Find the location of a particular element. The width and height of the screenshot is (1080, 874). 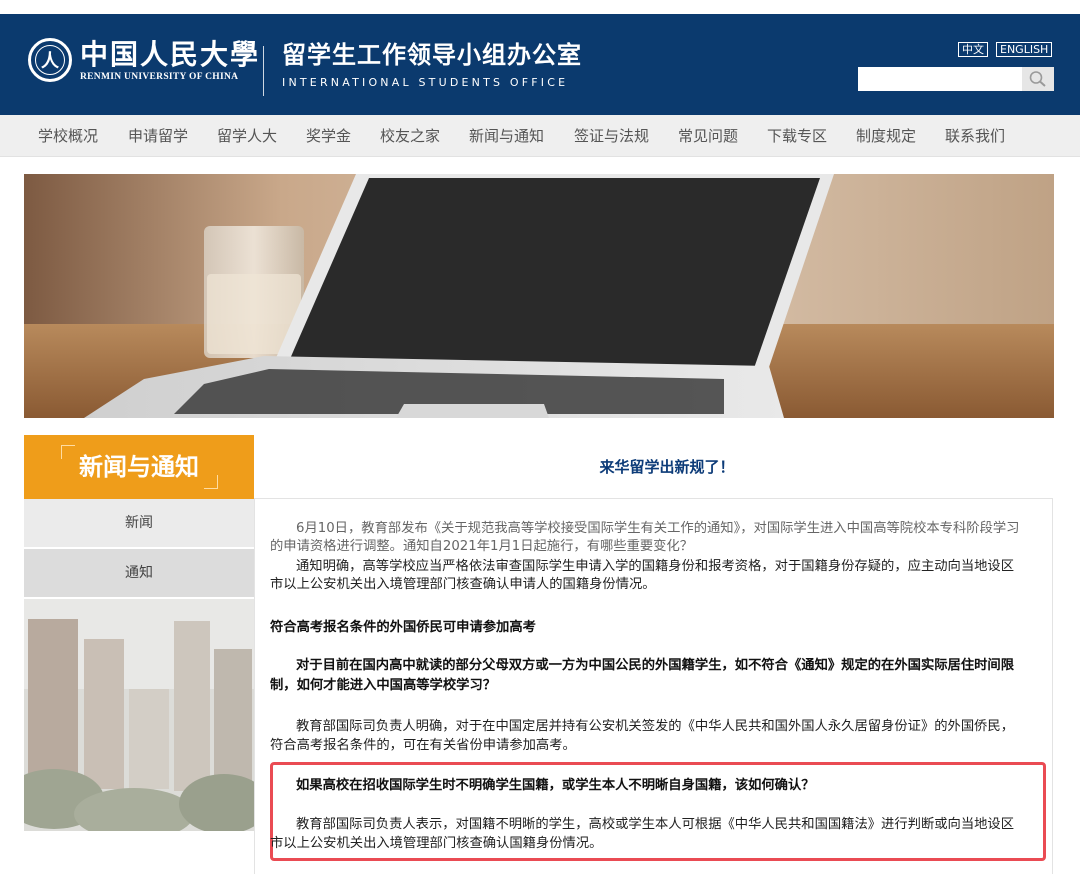

search-input is located at coordinates (940, 79).